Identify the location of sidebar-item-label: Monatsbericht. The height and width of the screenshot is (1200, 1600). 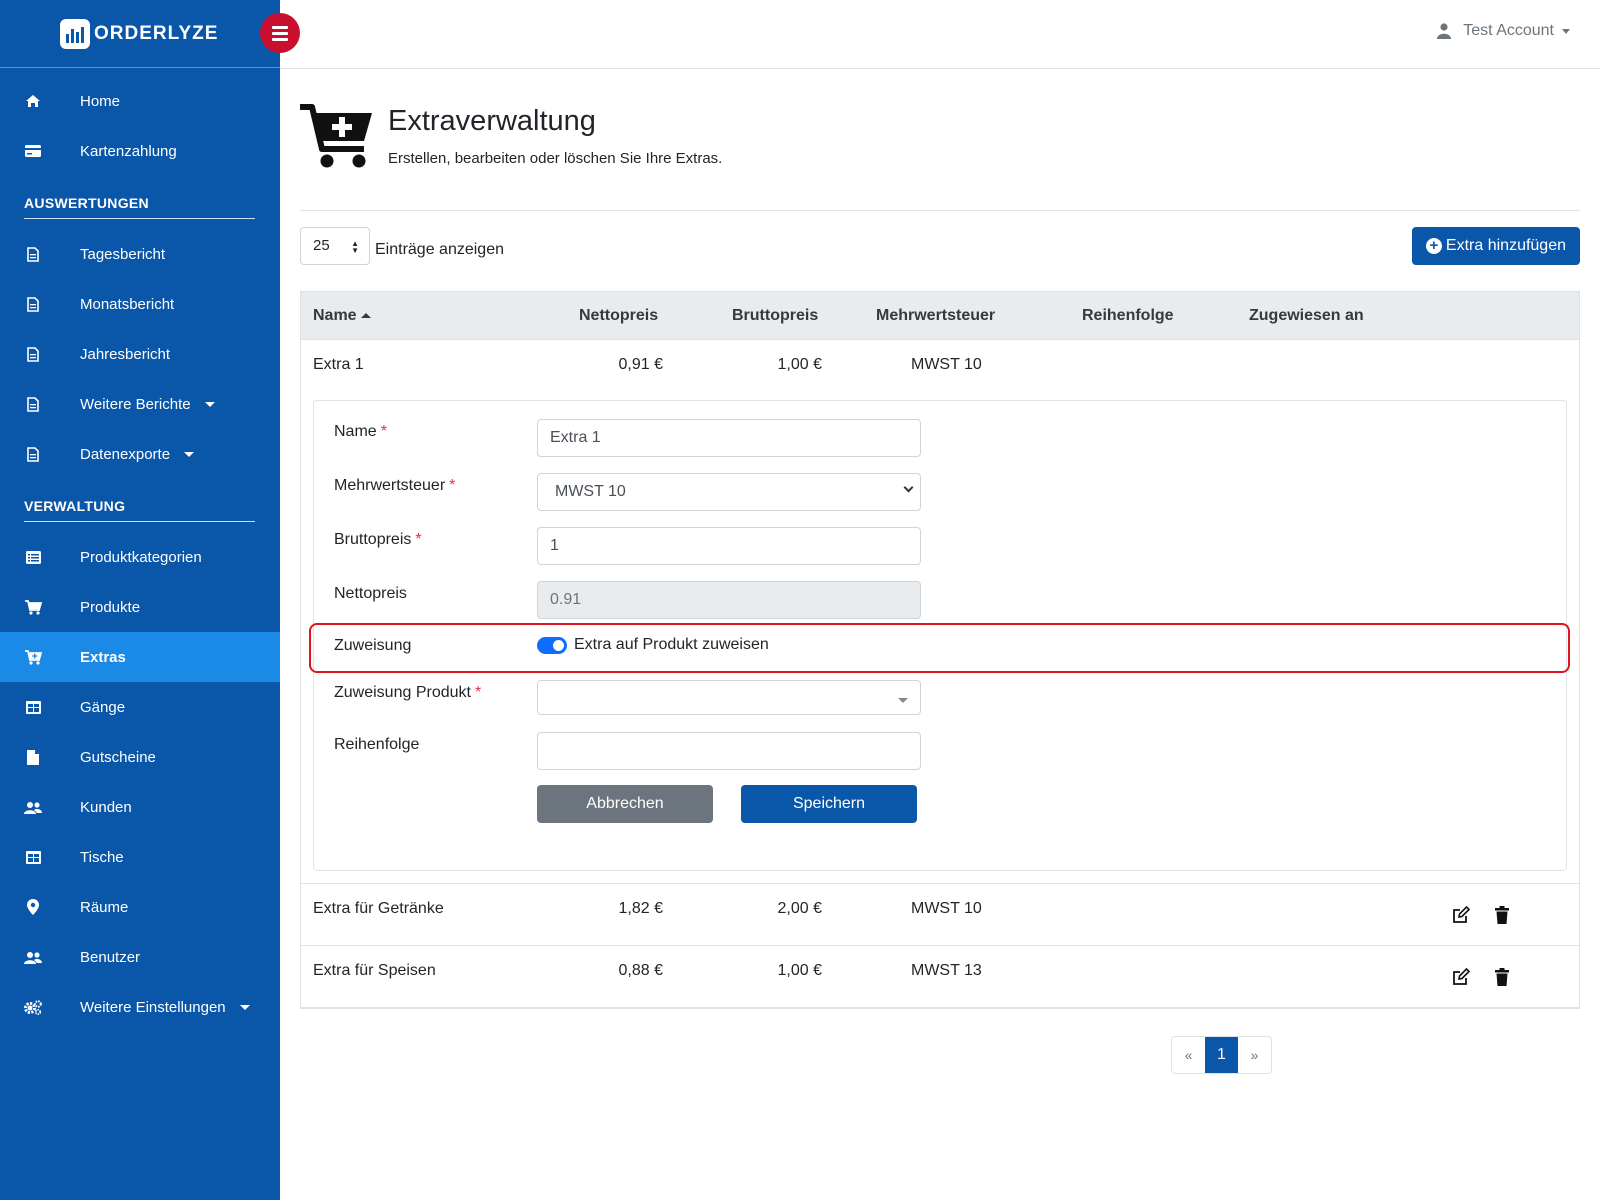
(127, 304).